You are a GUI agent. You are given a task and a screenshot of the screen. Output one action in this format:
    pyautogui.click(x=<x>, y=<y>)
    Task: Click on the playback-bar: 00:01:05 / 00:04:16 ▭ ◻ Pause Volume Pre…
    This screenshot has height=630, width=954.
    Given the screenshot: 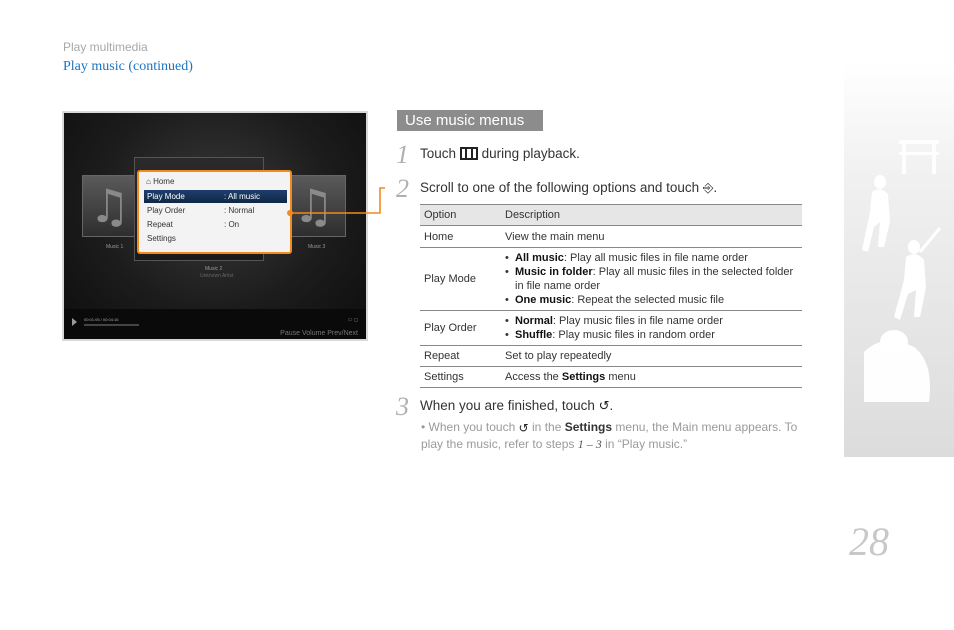 What is the action you would take?
    pyautogui.click(x=215, y=324)
    